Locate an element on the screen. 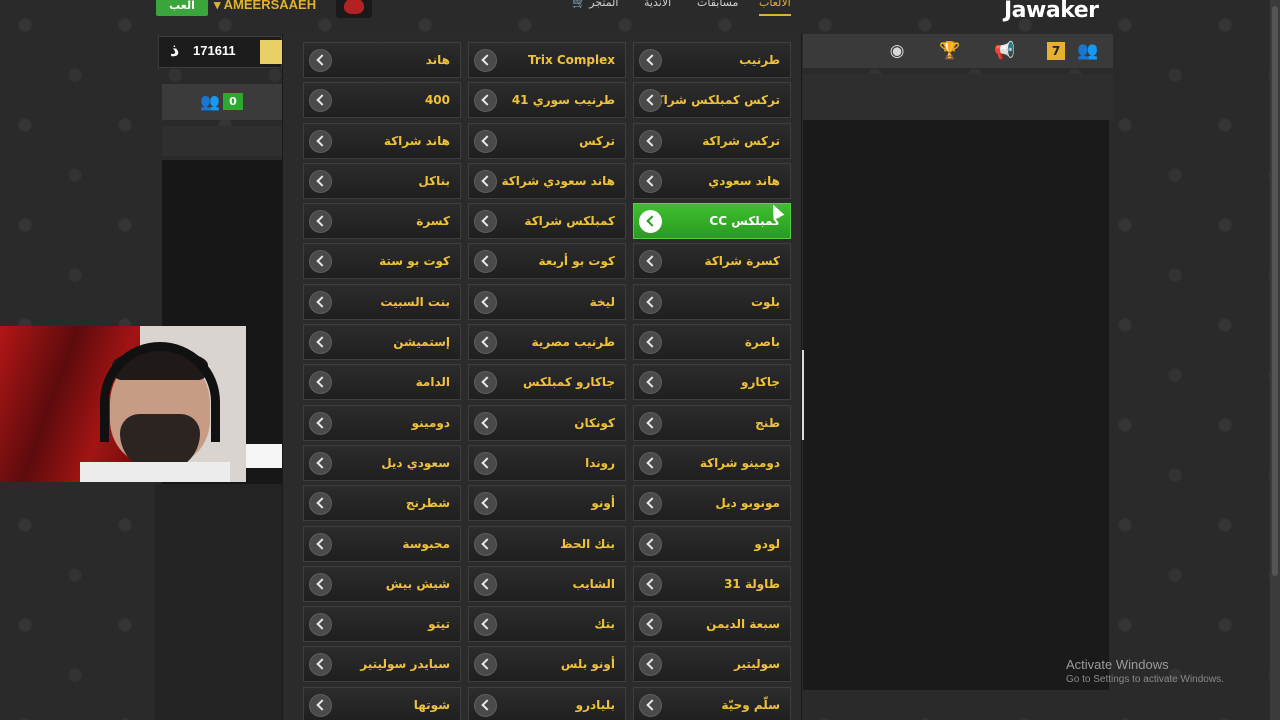  game-label: بلوت is located at coordinates (765, 301).